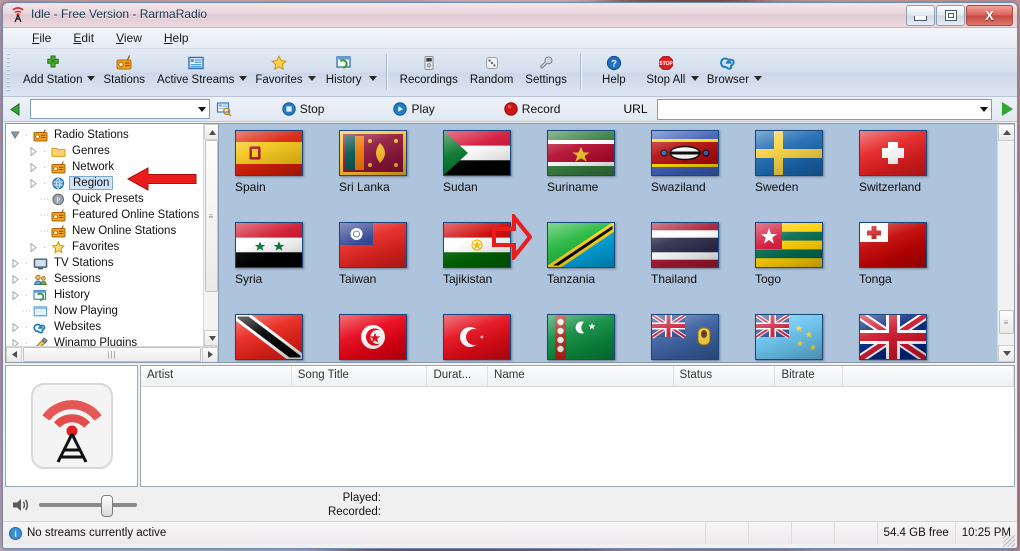  I want to click on region-item: Thailand, so click(695, 268).